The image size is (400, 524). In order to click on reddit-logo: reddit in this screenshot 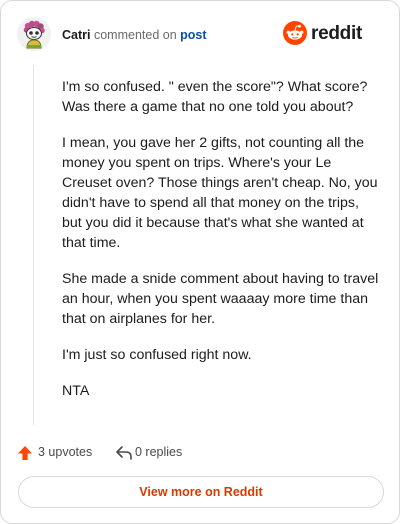, I will do `click(333, 34)`.